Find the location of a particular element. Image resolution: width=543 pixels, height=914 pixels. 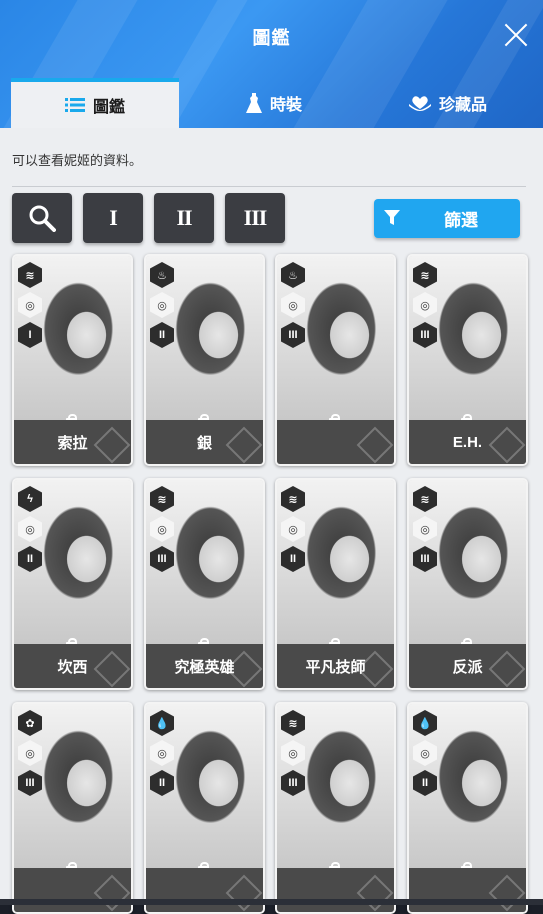

filter-label: 篩選 is located at coordinates (461, 220).